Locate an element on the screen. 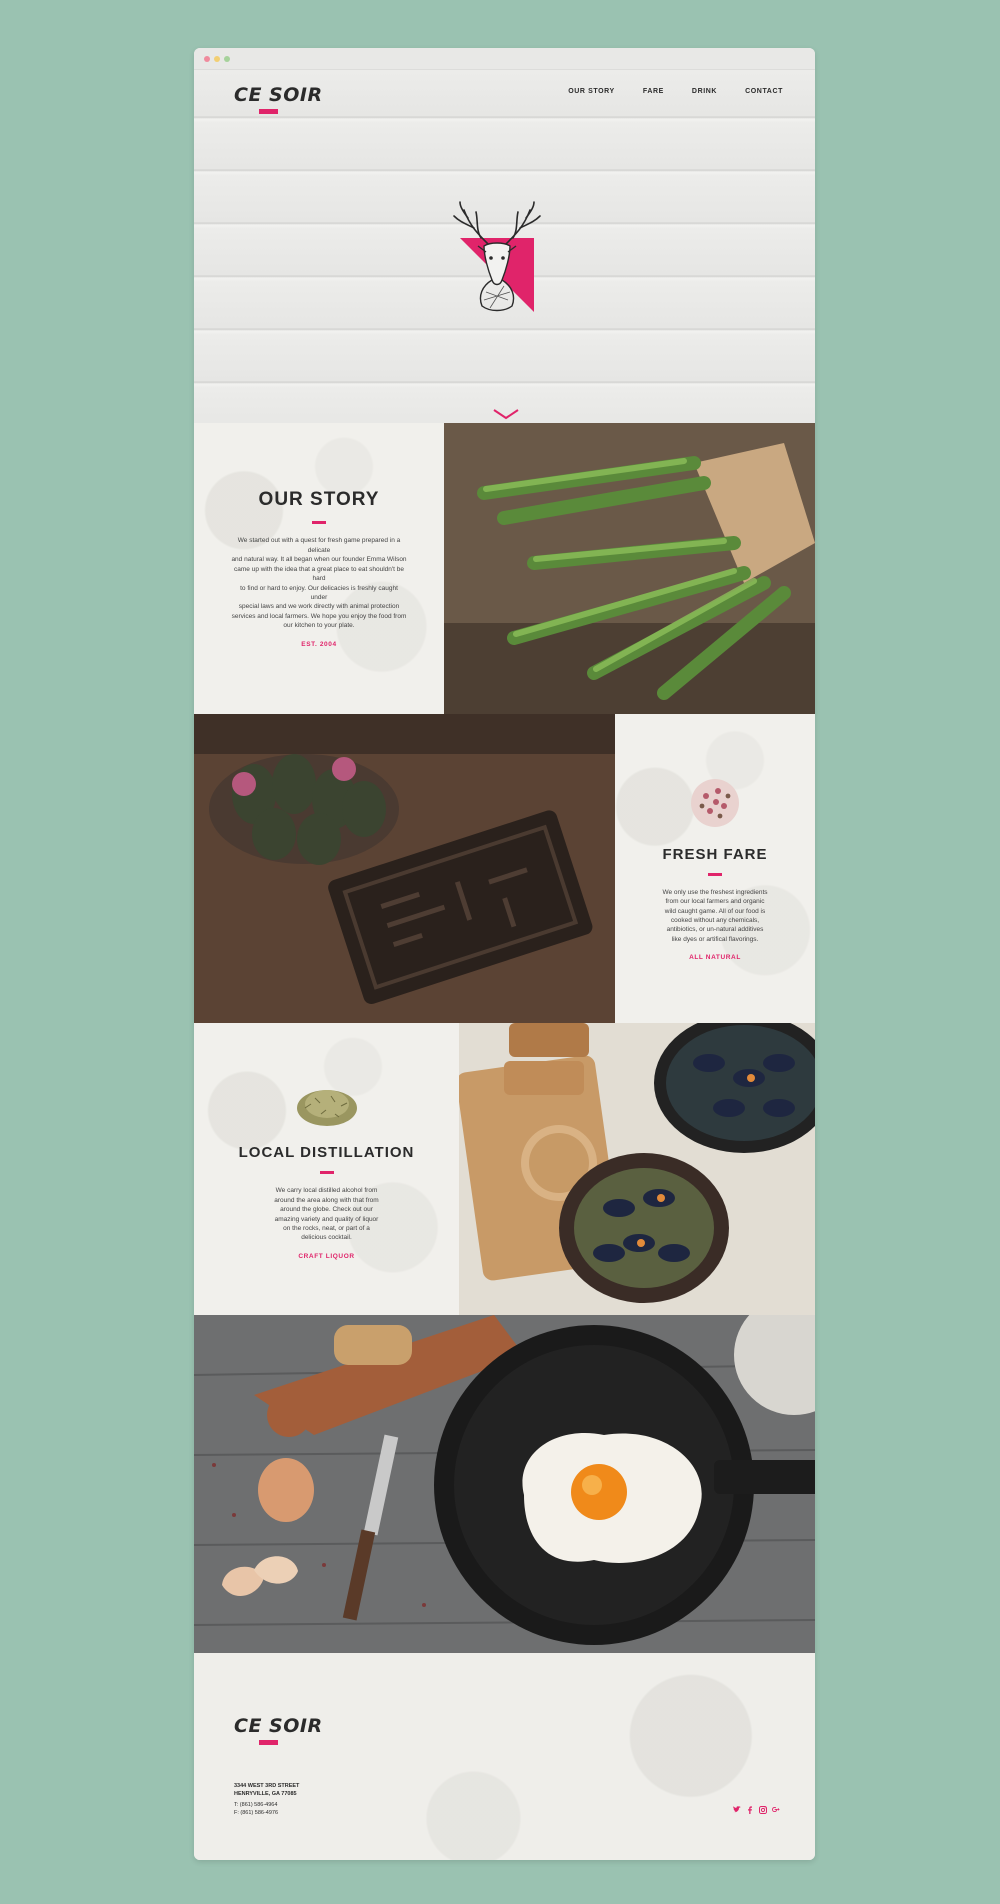 The height and width of the screenshot is (1904, 1000). mussels-photo is located at coordinates (637, 1169).